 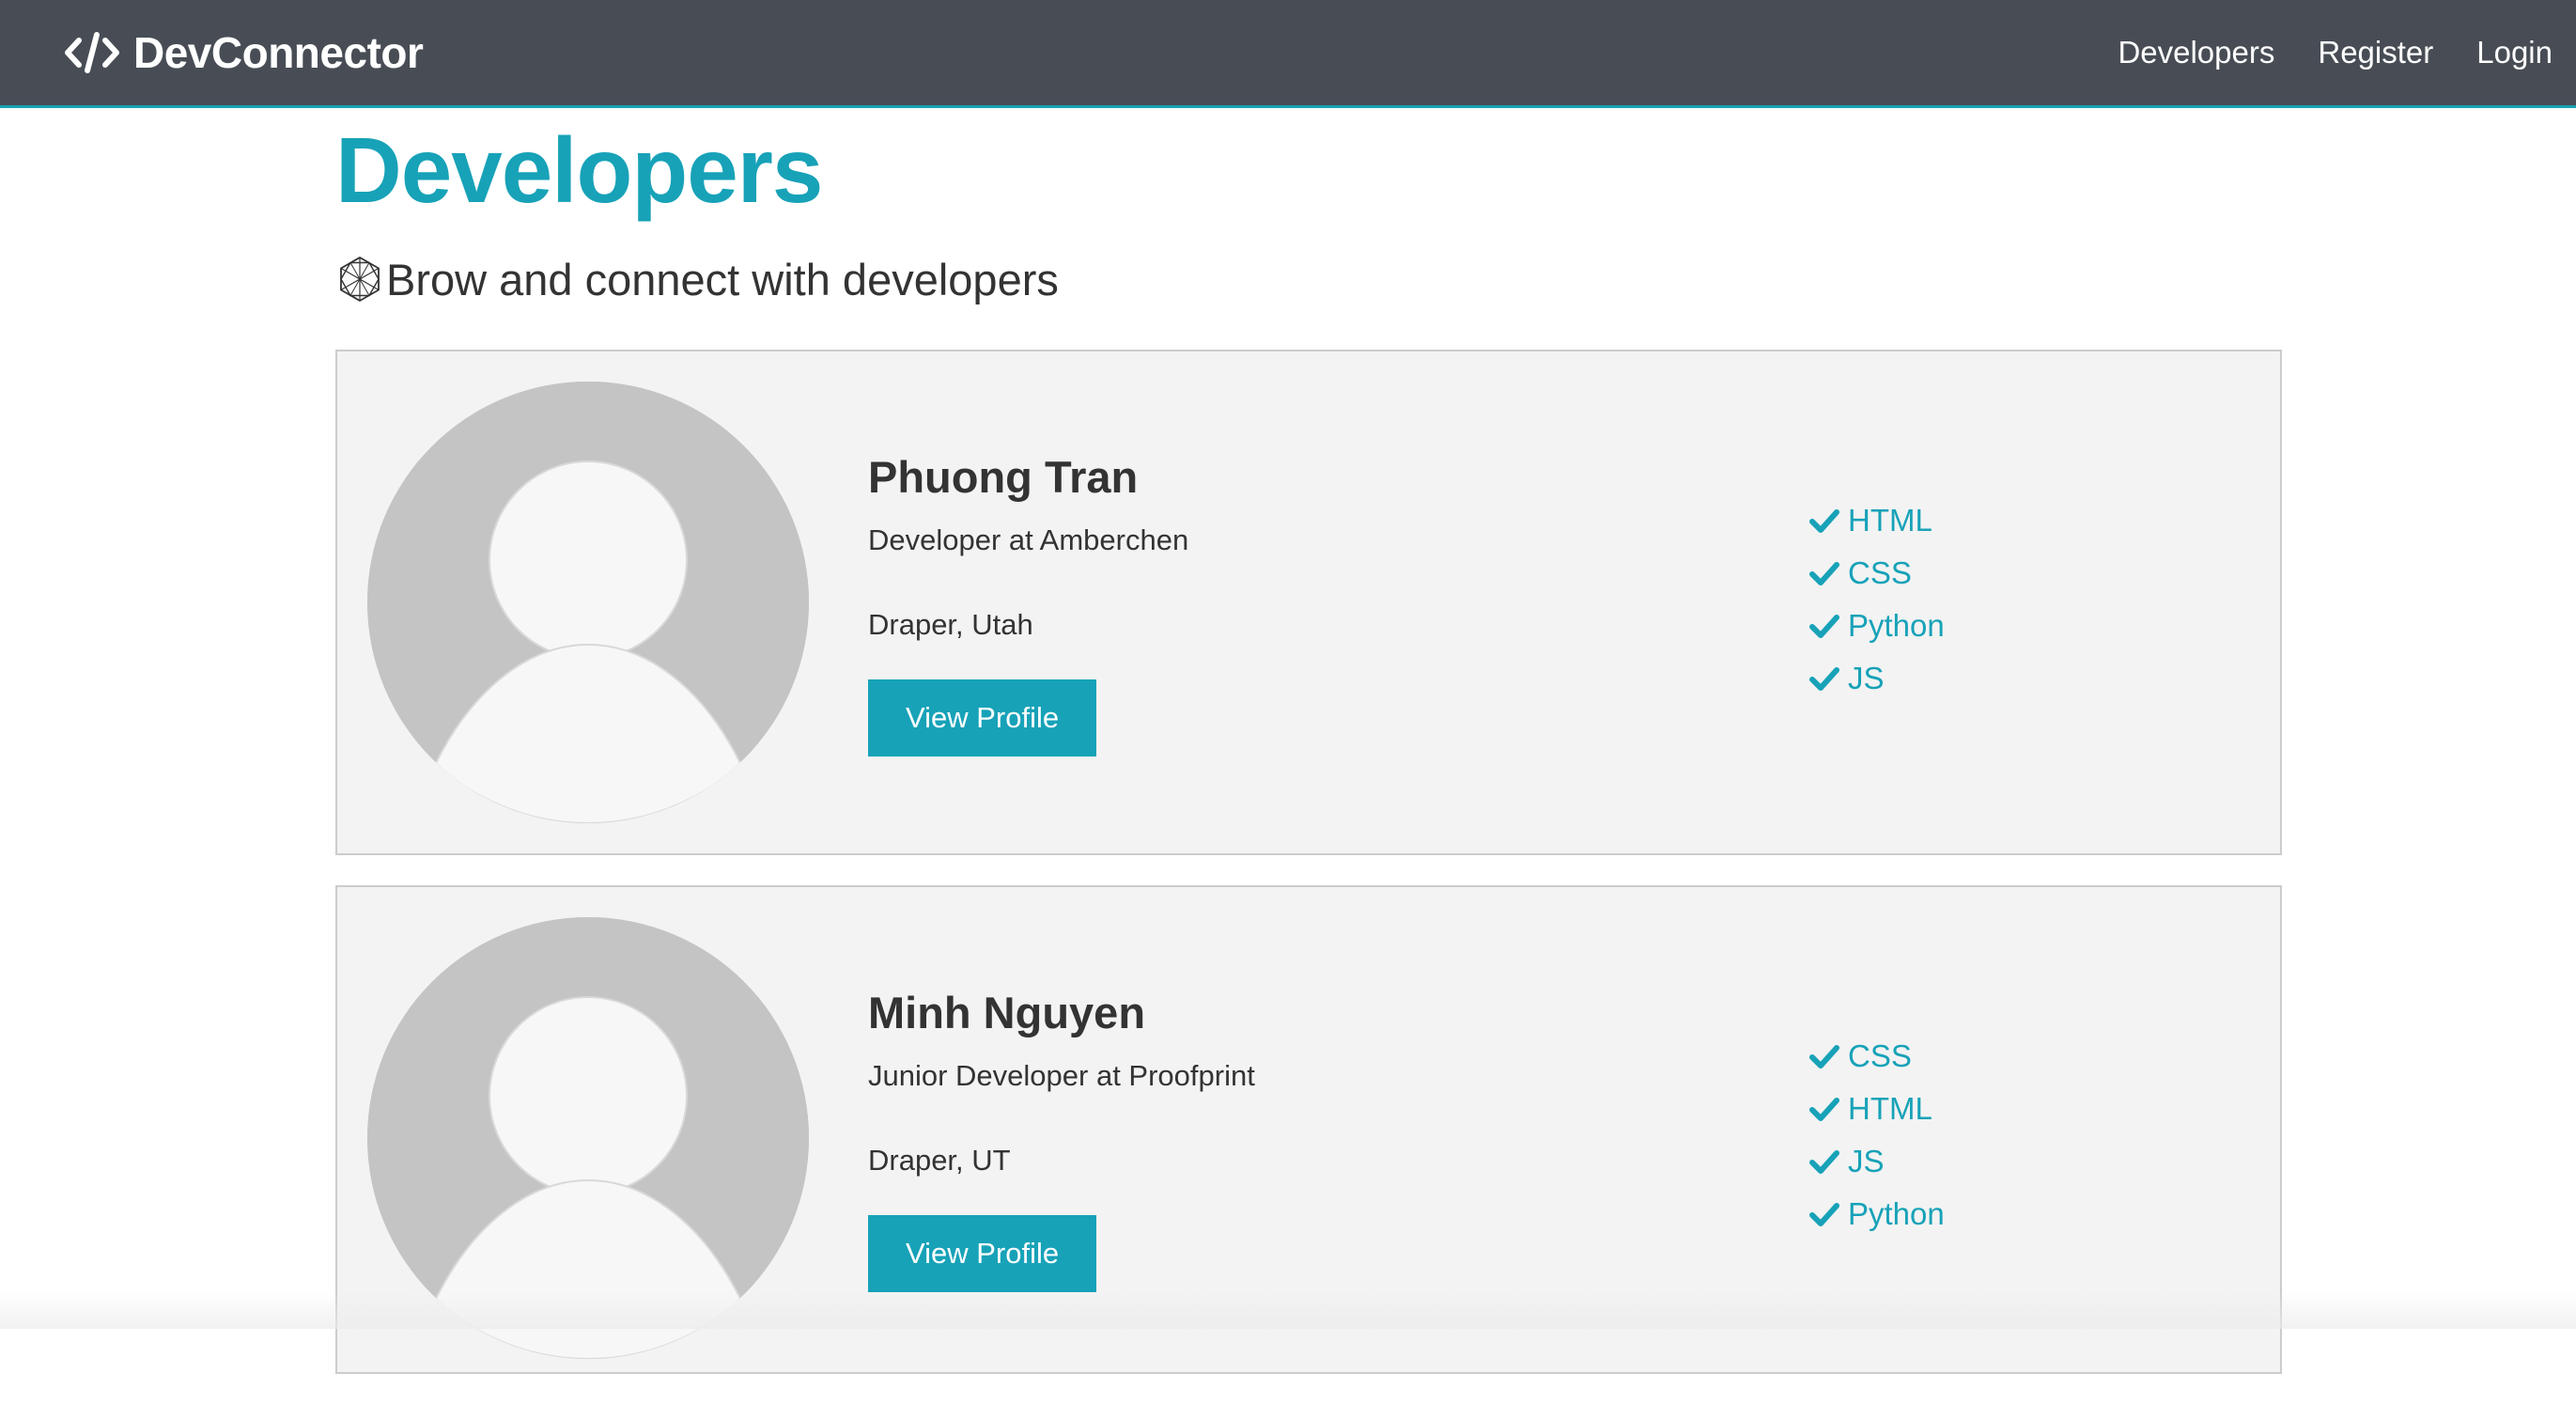 I want to click on profile-name: Phuong Tran, so click(x=1028, y=477).